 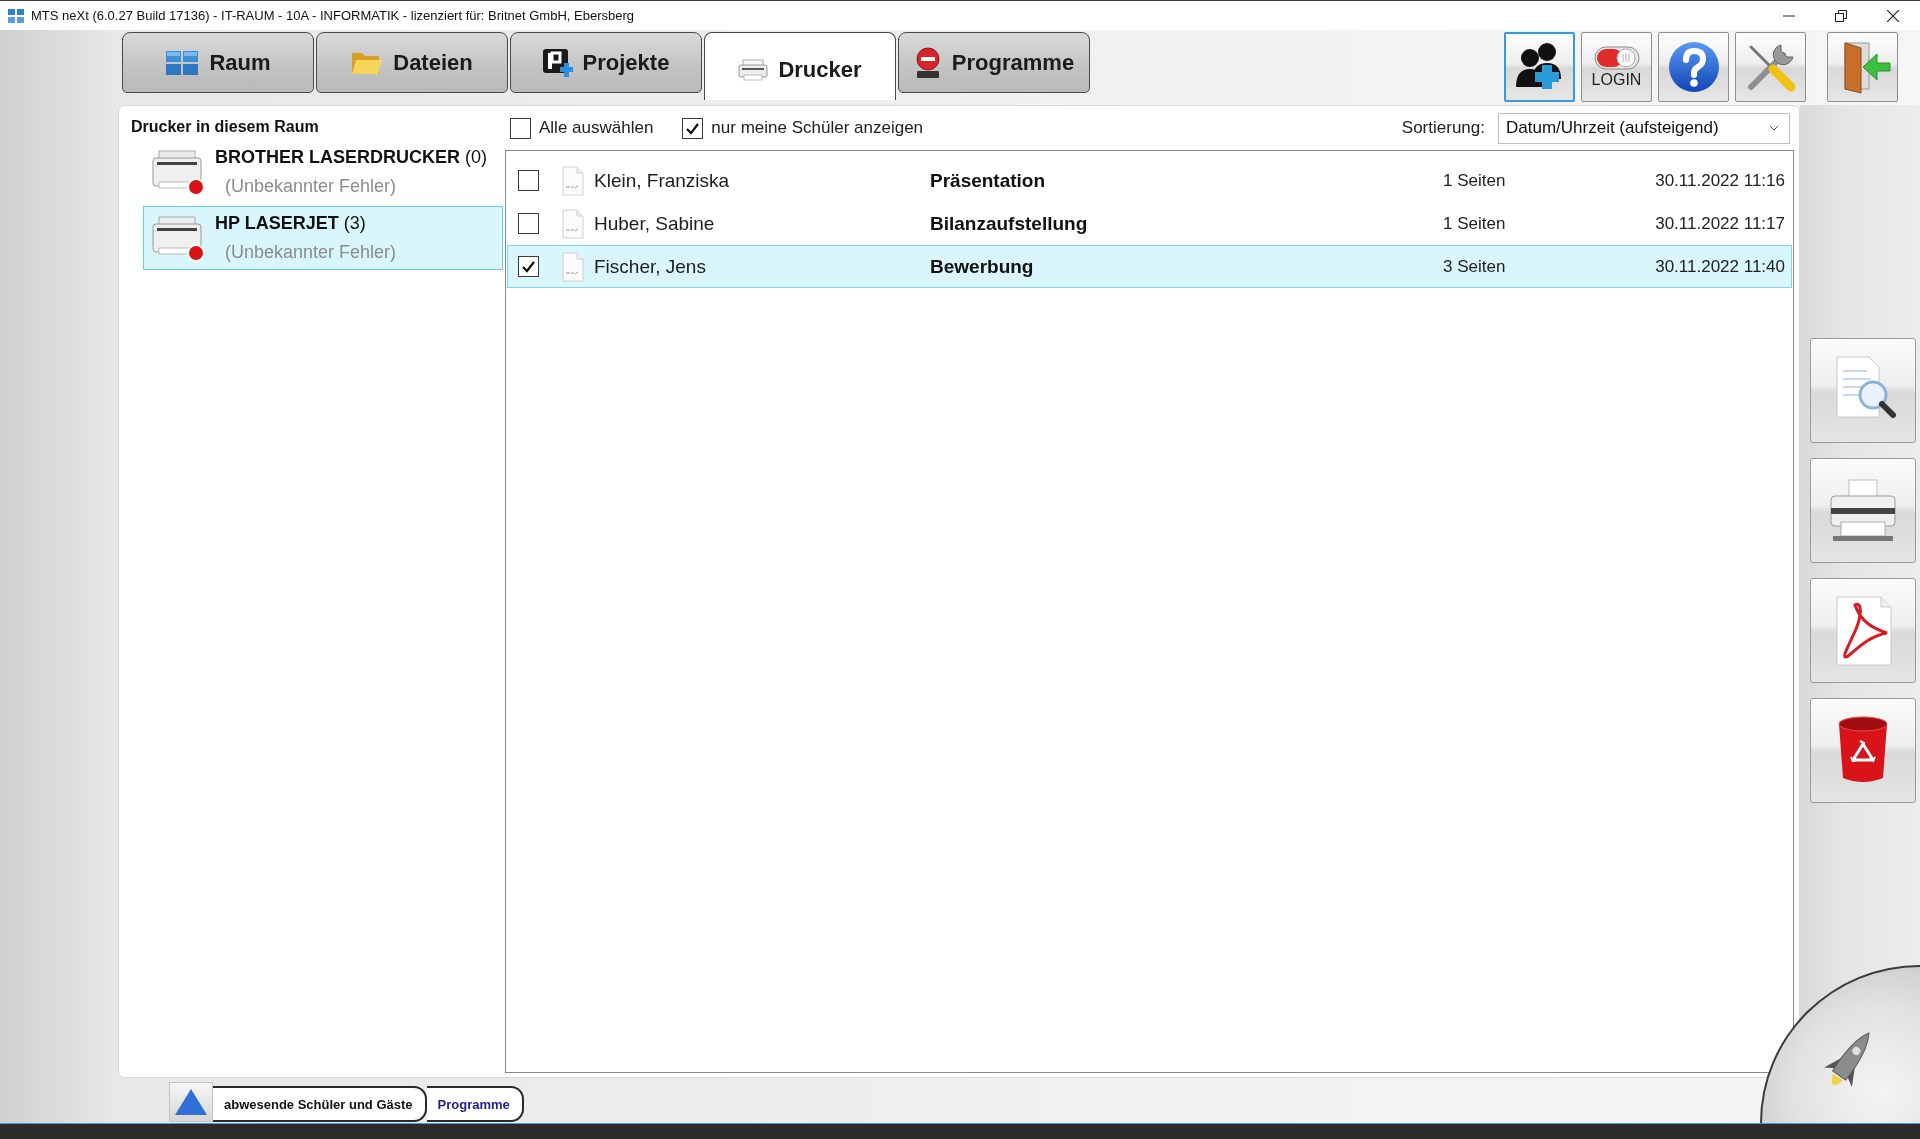 I want to click on triangle-icon, so click(x=191, y=1102).